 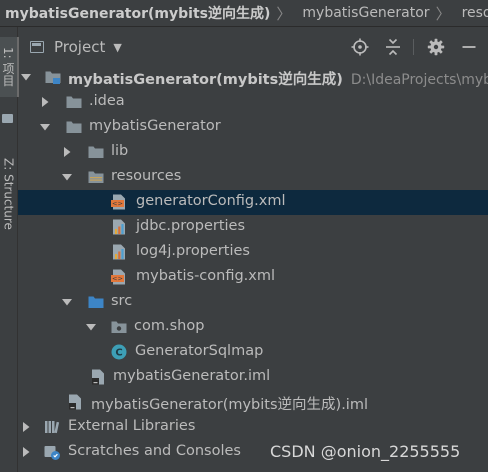 I want to click on tree-item-label: mybatis-config.xml, so click(x=206, y=276).